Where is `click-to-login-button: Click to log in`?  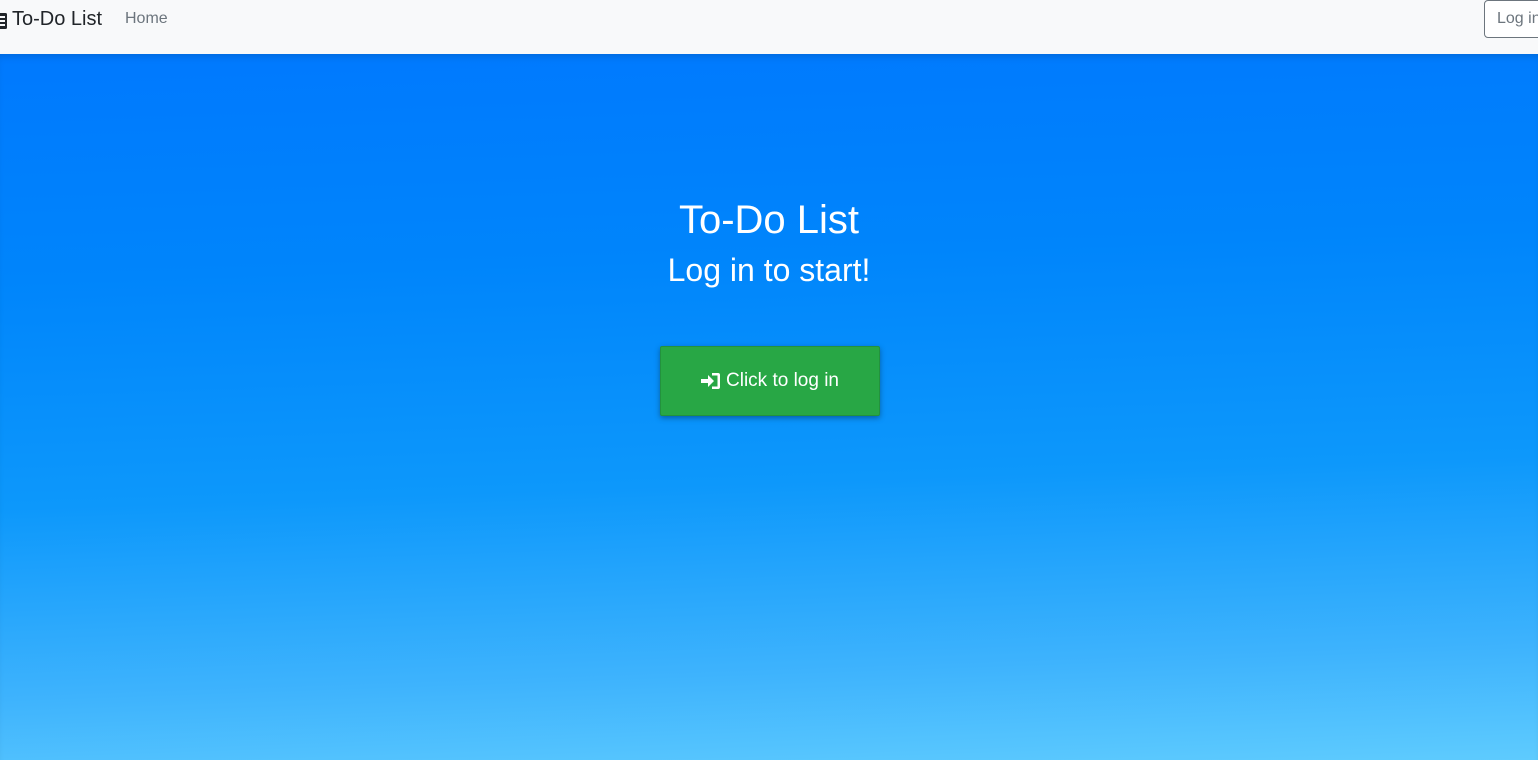
click-to-login-button: Click to log in is located at coordinates (770, 381).